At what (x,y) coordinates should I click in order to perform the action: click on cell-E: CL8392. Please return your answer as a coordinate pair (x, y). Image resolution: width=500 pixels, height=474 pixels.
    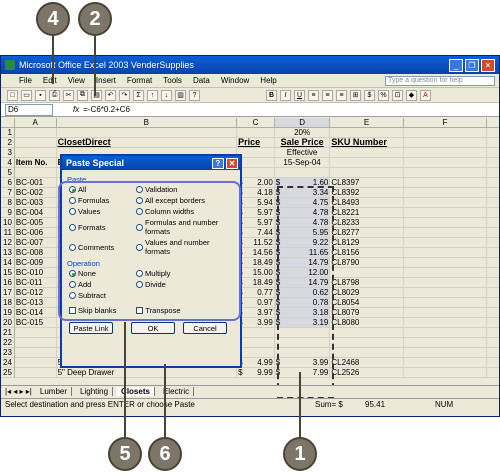
    Looking at the image, I should click on (367, 193).